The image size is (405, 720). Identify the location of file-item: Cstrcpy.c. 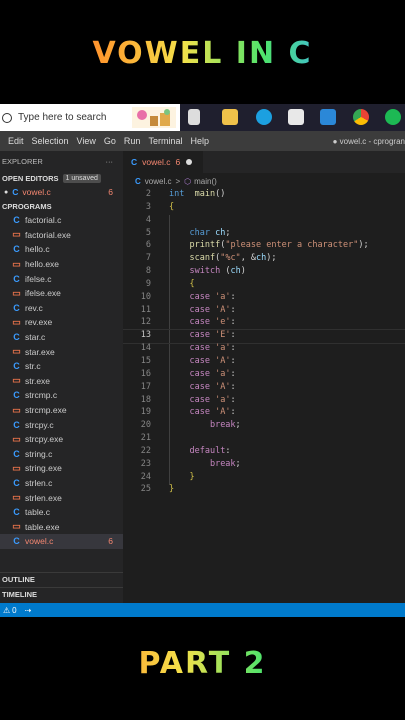
(61, 424).